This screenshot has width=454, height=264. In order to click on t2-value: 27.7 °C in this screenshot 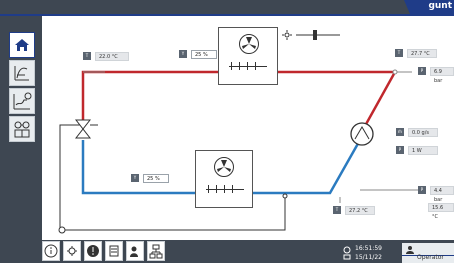, I will do `click(422, 53)`.